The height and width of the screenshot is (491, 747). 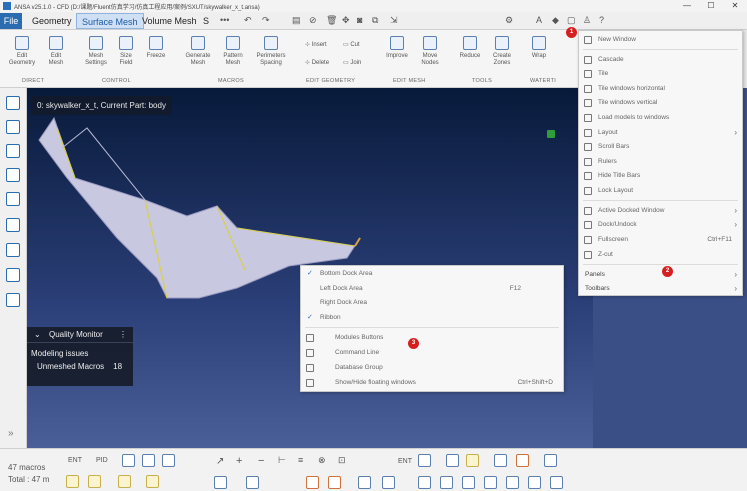 What do you see at coordinates (156, 48) in the screenshot?
I see `freeze-button: Freeze` at bounding box center [156, 48].